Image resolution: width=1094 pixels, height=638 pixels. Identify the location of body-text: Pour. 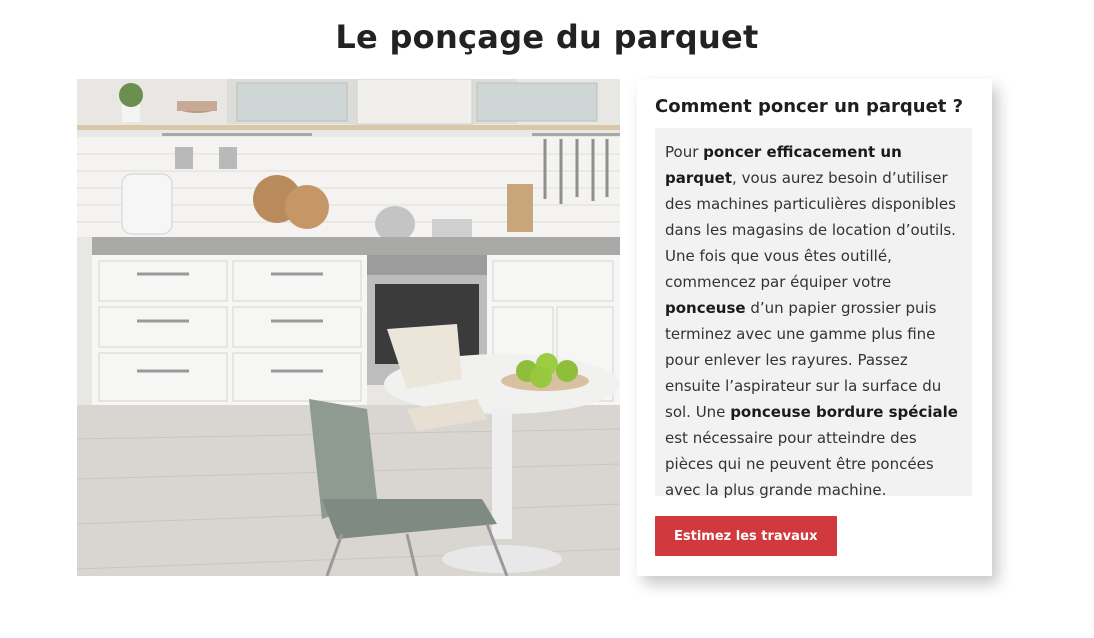
(684, 152).